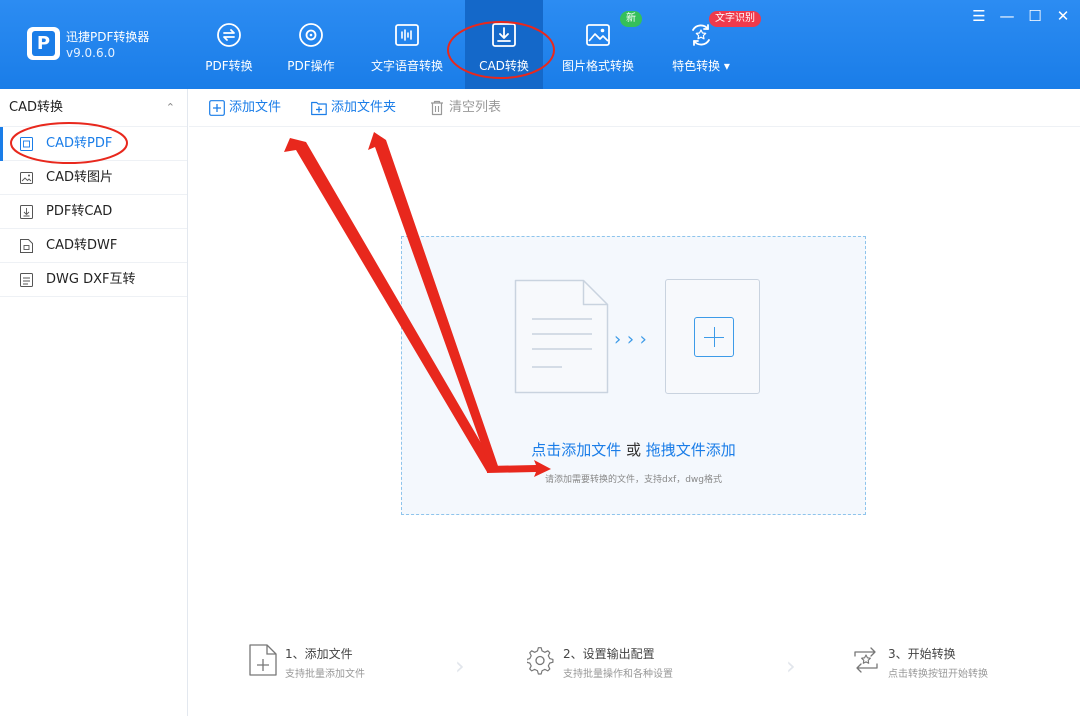 This screenshot has width=1080, height=716. What do you see at coordinates (229, 66) in the screenshot?
I see `nav-label: PDF转换` at bounding box center [229, 66].